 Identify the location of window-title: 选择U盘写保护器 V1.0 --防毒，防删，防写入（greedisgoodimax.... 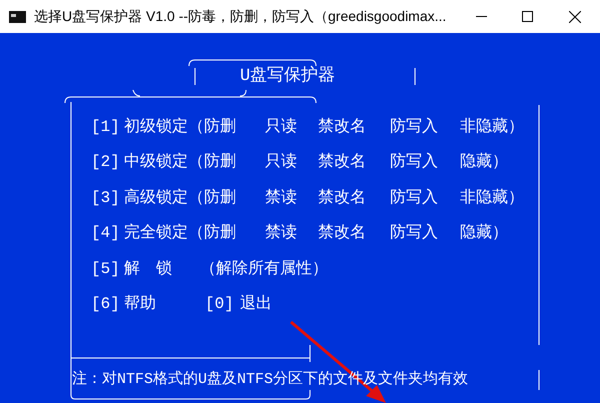
(240, 16).